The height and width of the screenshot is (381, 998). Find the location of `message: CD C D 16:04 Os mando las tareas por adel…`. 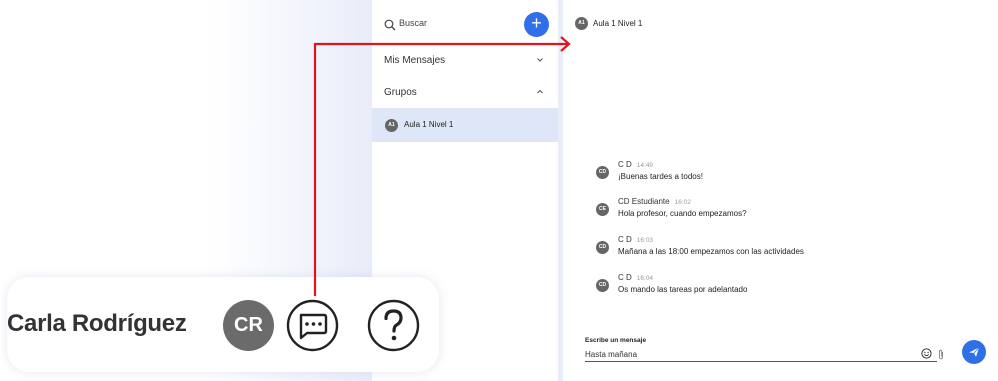

message: CD C D 16:04 Os mando las tareas por adel… is located at coordinates (786, 288).